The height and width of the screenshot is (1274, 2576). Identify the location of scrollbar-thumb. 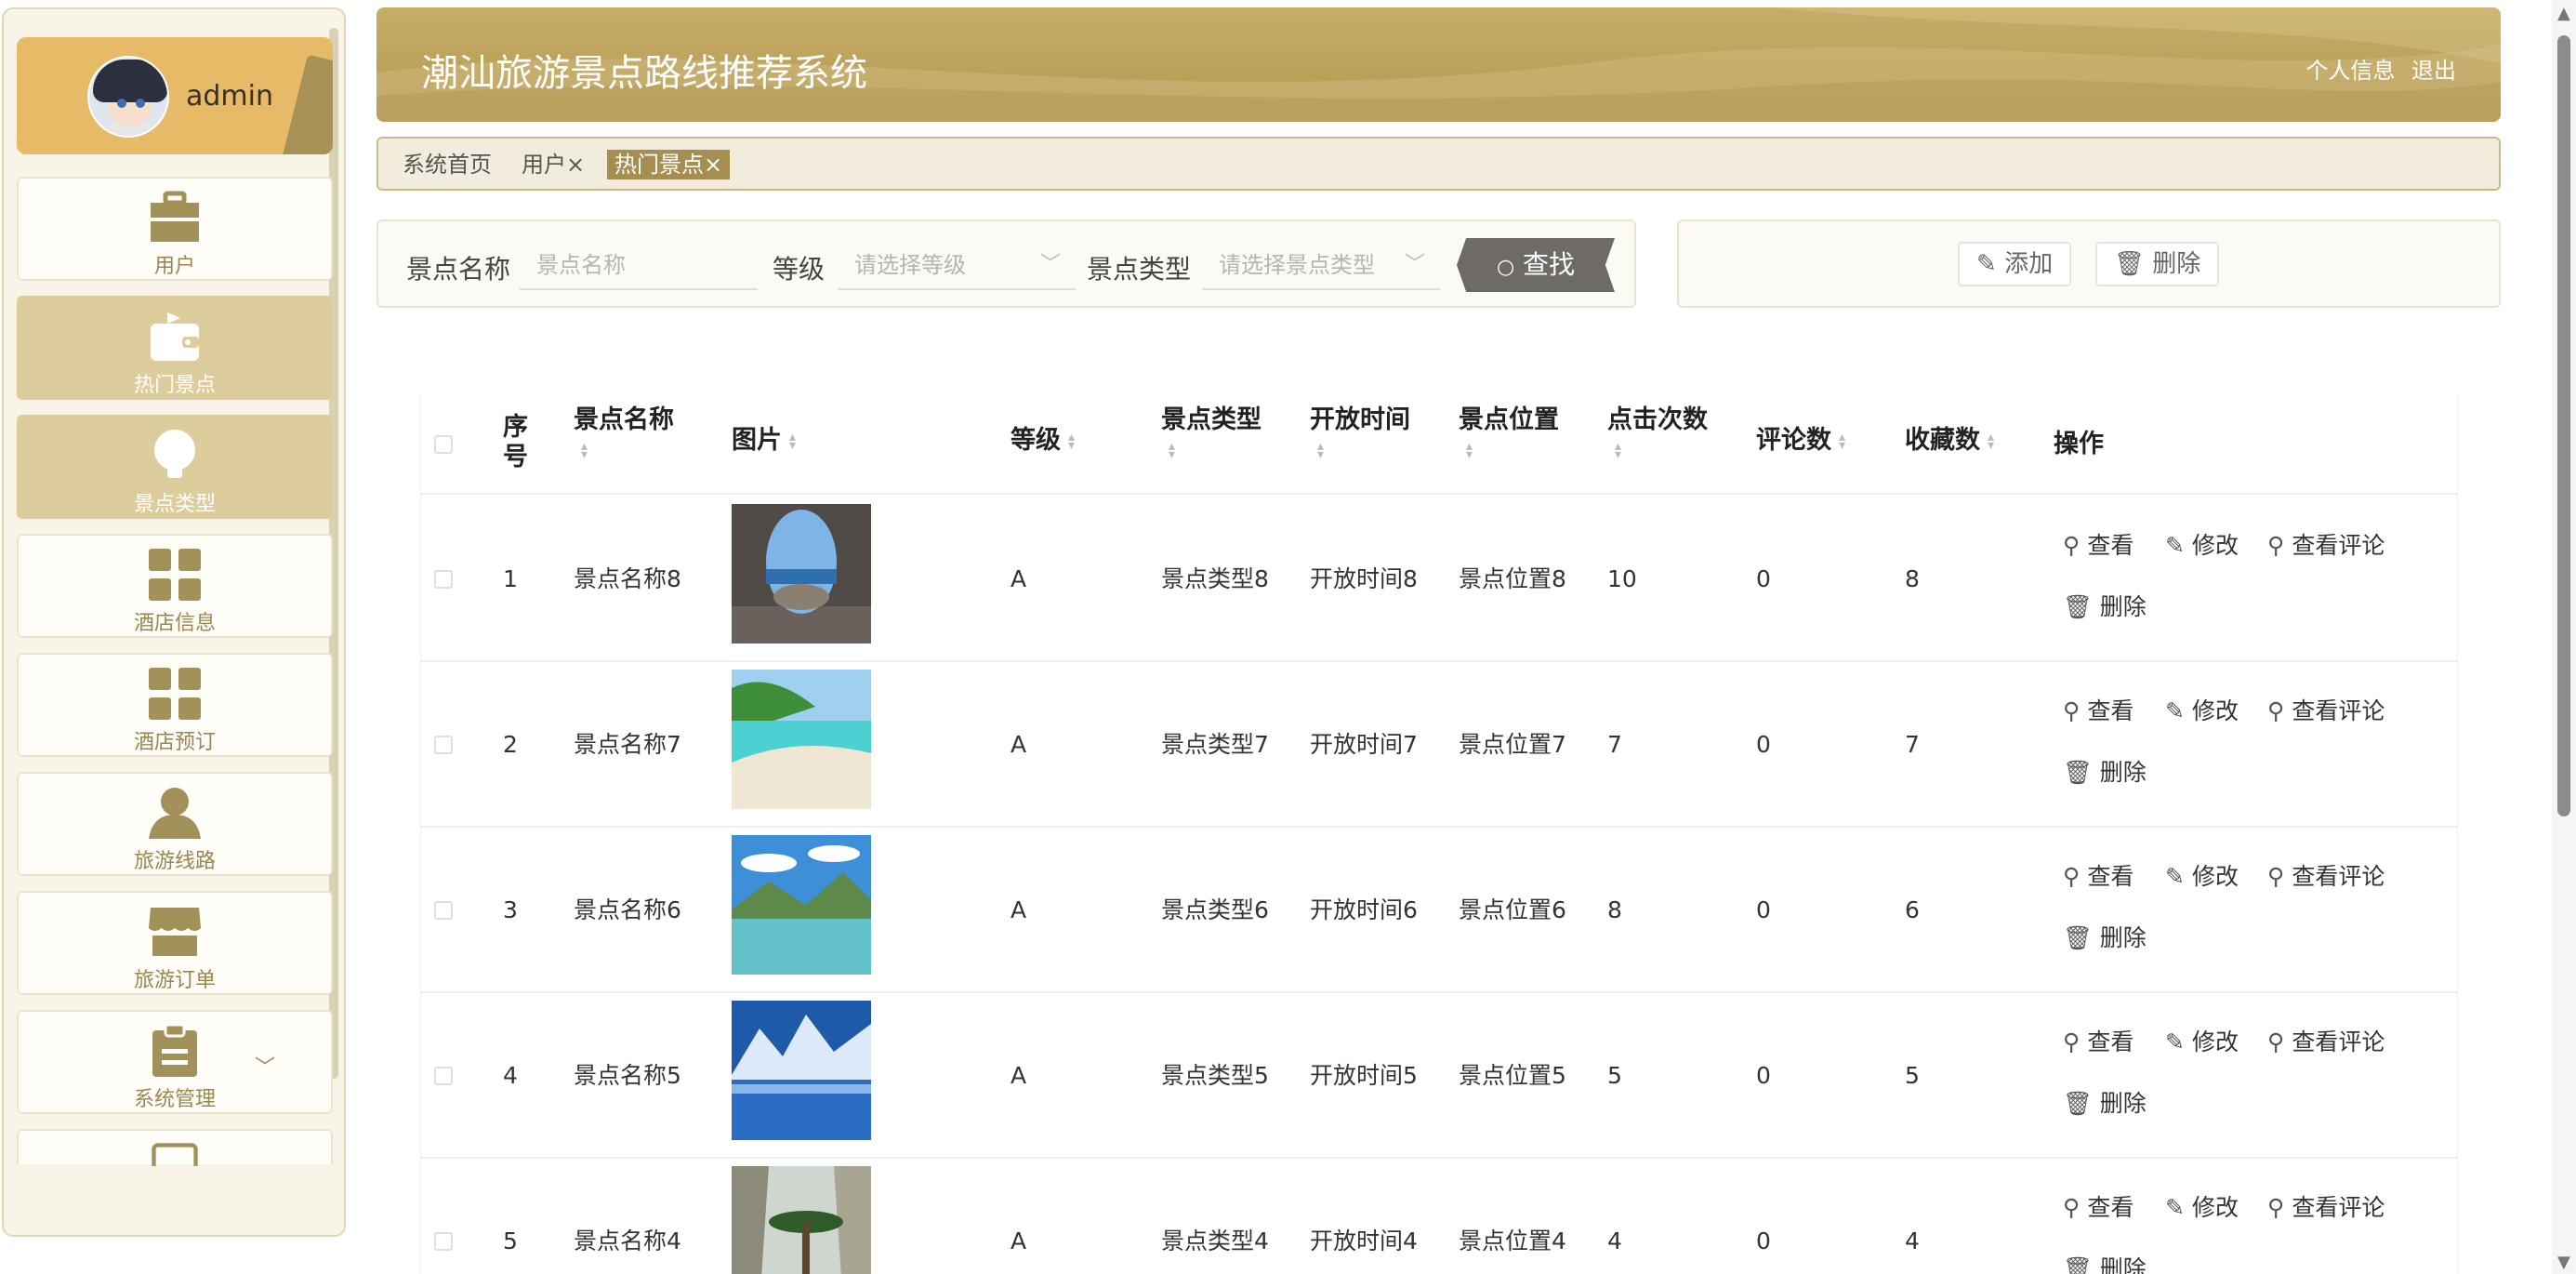
(2563, 425).